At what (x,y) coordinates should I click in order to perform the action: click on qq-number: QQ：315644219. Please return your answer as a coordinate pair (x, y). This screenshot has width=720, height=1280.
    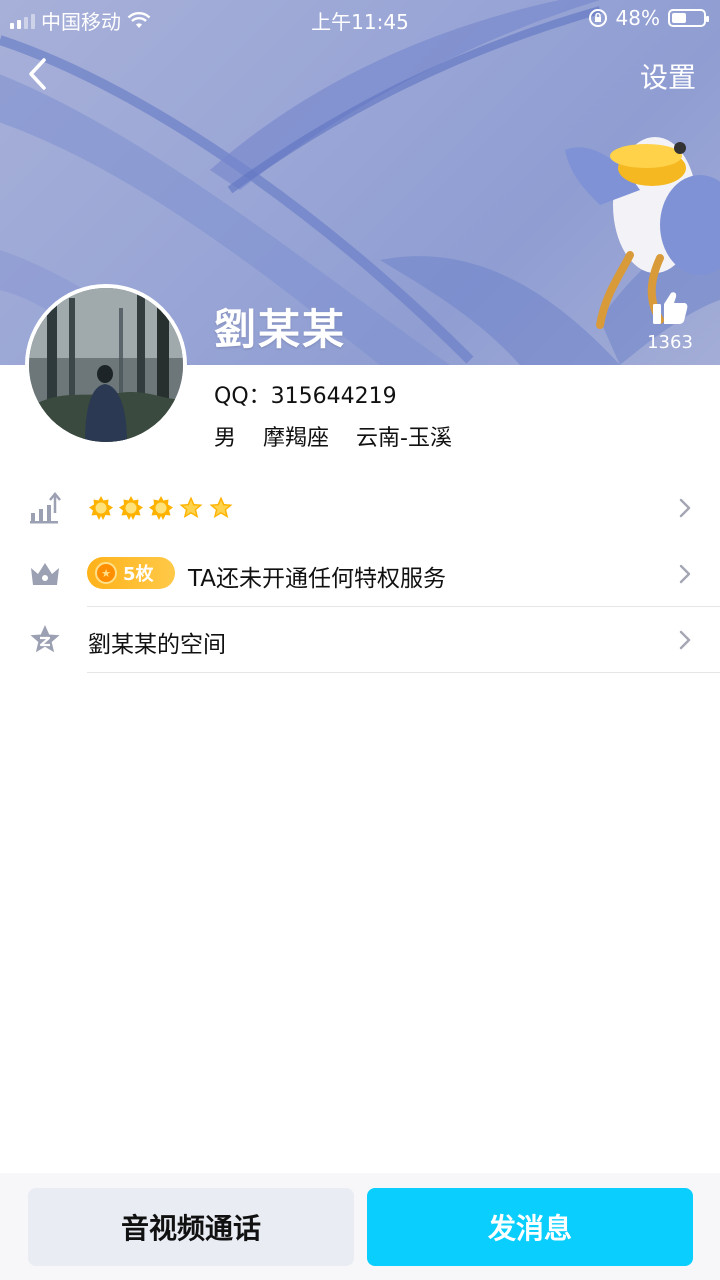
    Looking at the image, I should click on (305, 396).